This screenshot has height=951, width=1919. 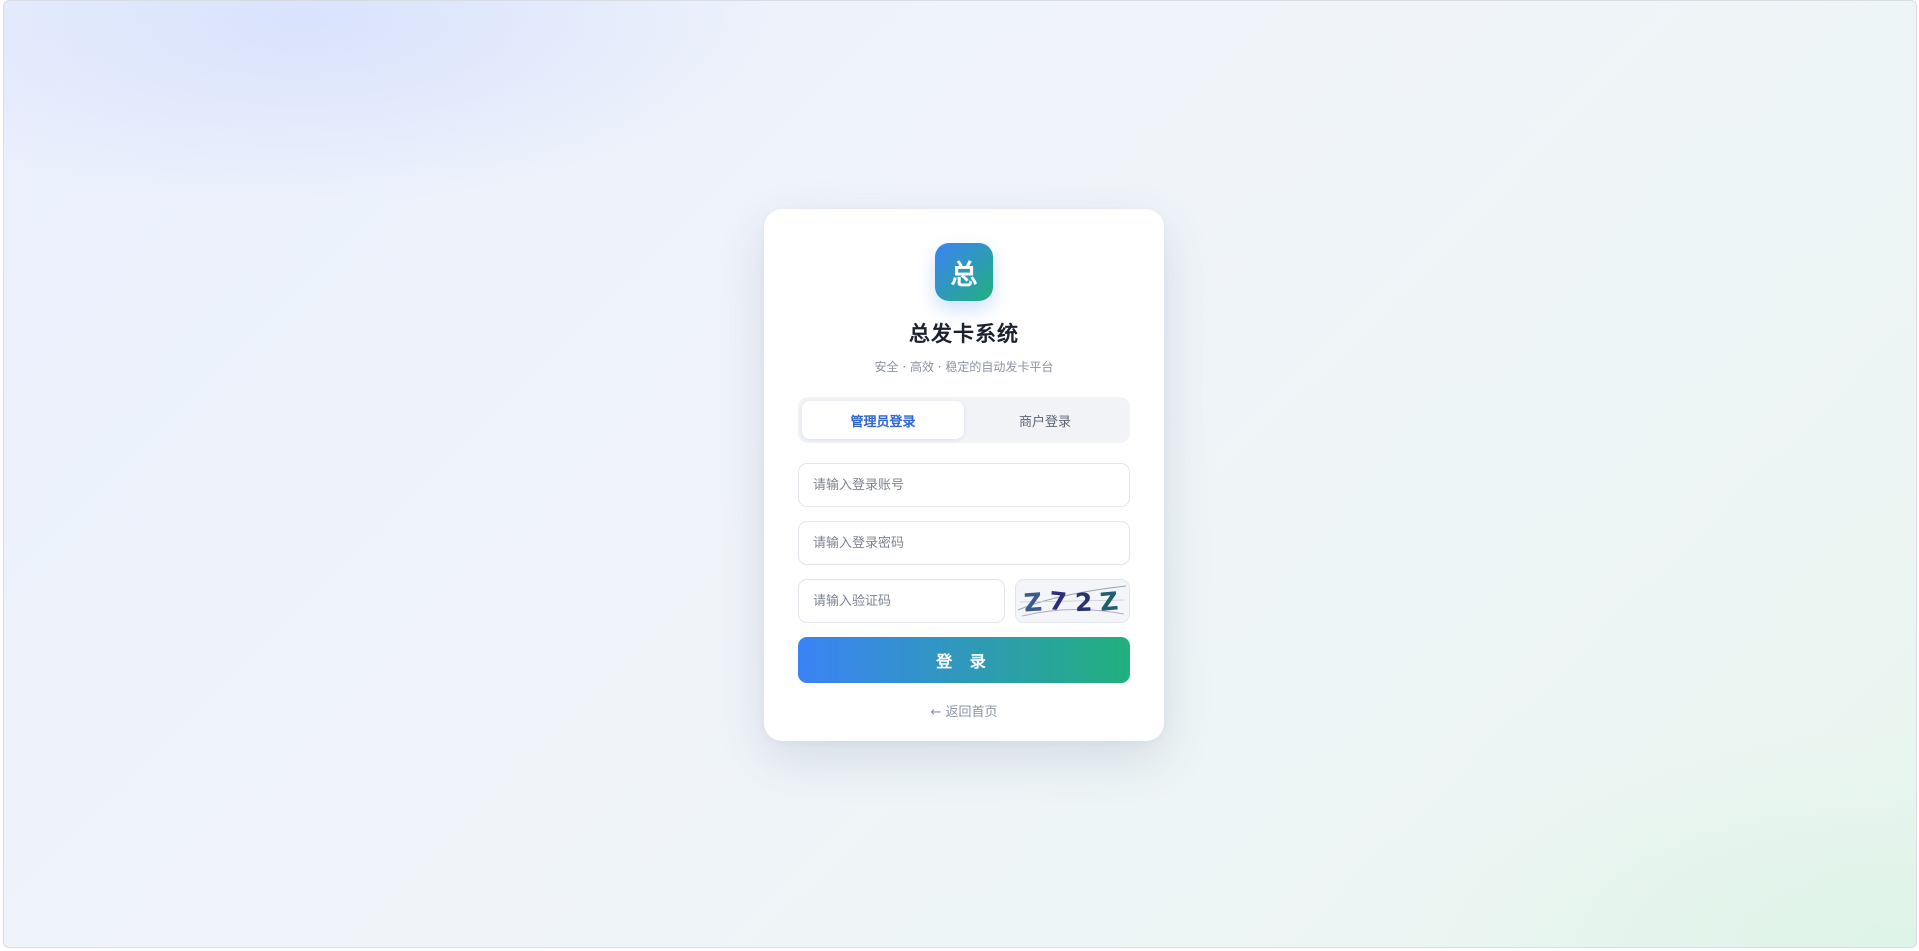 I want to click on captcha-row: Z 7 2 Z, so click(x=964, y=601).